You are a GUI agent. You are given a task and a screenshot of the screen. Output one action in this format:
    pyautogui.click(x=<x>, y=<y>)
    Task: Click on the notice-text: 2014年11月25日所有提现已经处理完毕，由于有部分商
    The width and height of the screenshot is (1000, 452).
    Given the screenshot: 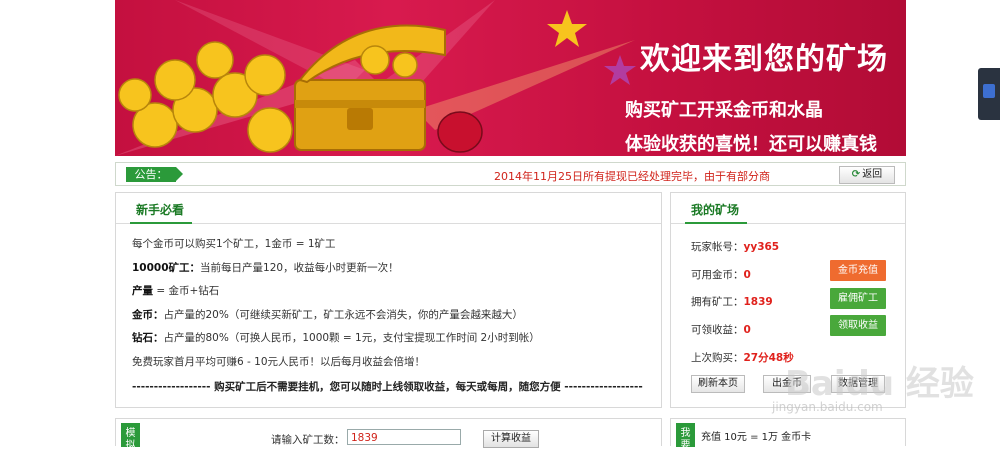 What is the action you would take?
    pyautogui.click(x=632, y=176)
    